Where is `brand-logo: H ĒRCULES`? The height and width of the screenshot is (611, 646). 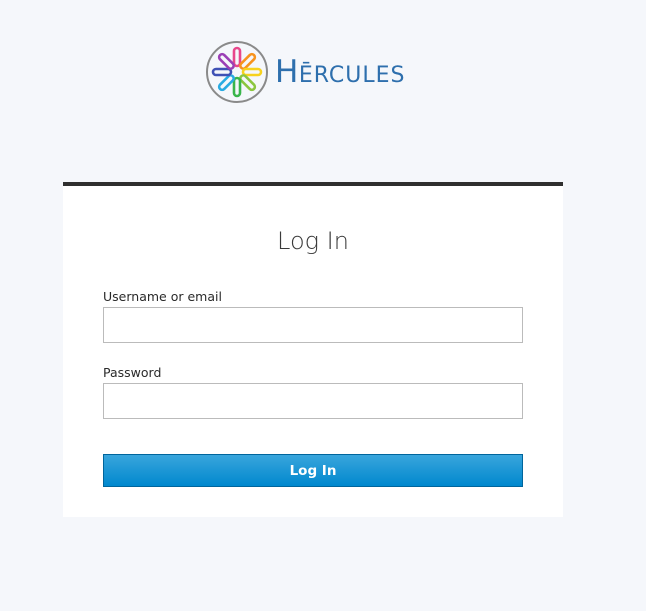 brand-logo: H ĒRCULES is located at coordinates (305, 72).